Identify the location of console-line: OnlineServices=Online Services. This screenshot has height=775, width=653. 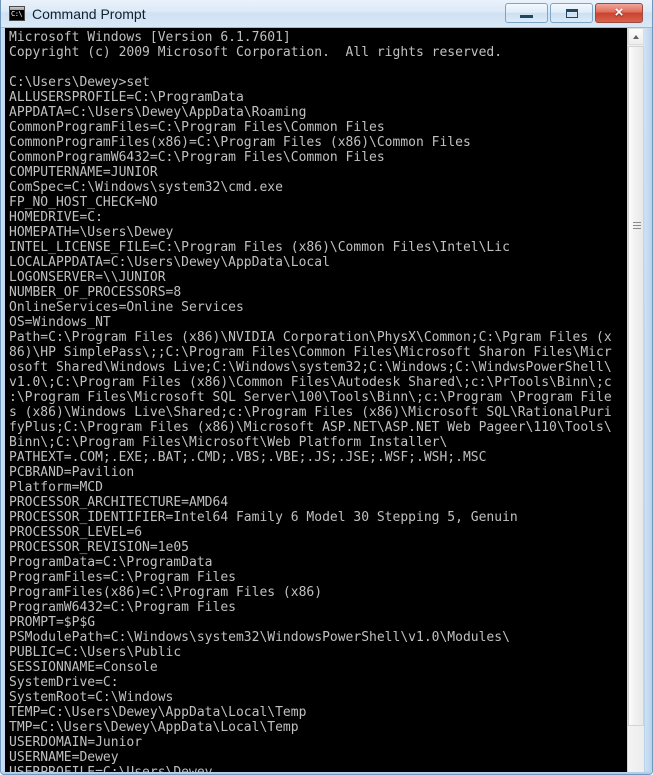
(126, 307).